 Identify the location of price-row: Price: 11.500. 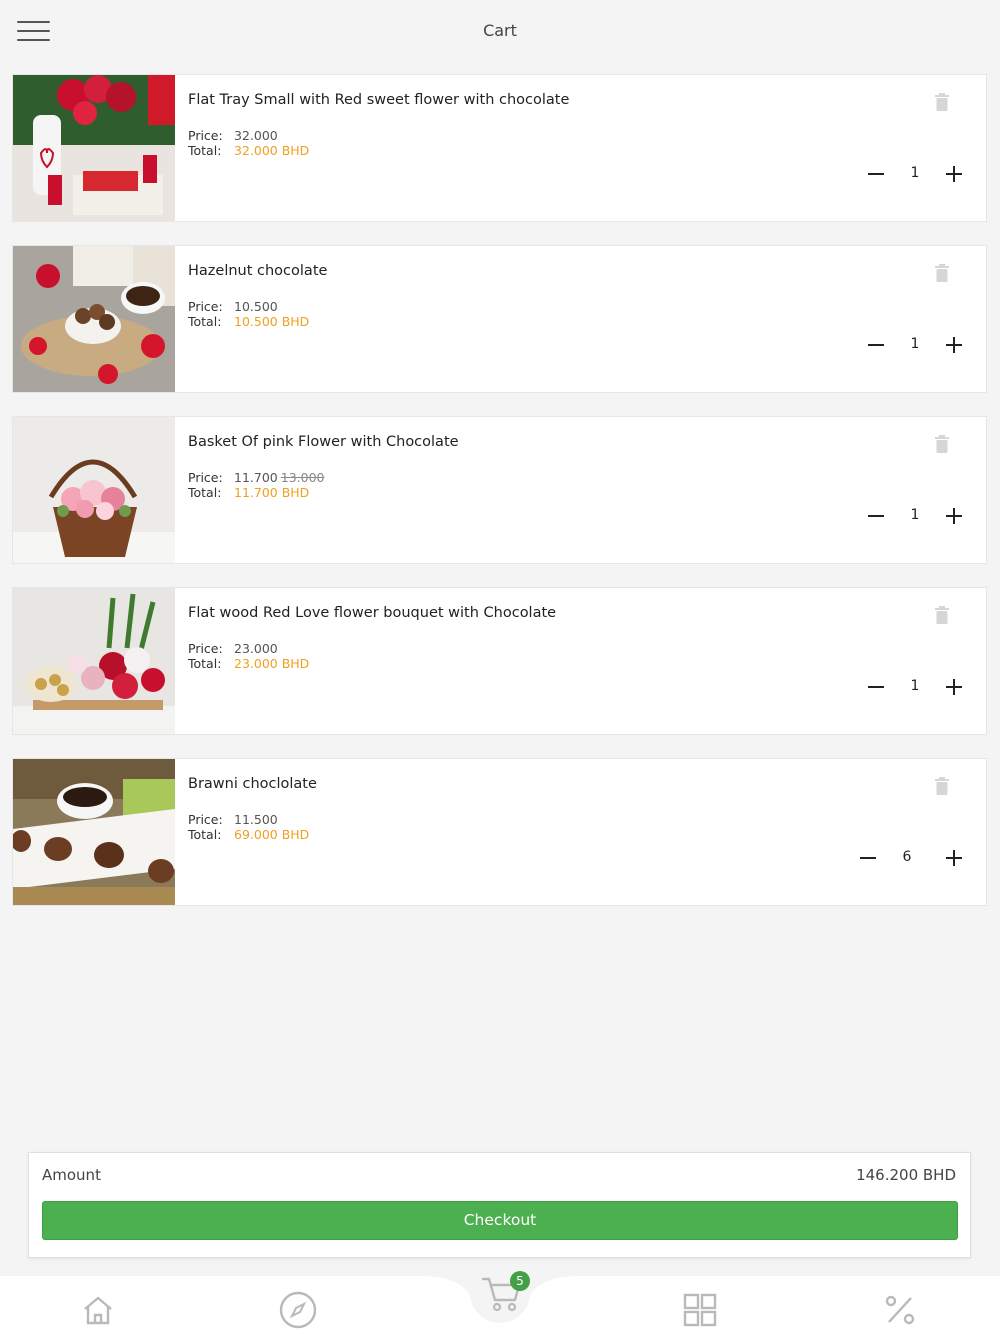
(233, 819).